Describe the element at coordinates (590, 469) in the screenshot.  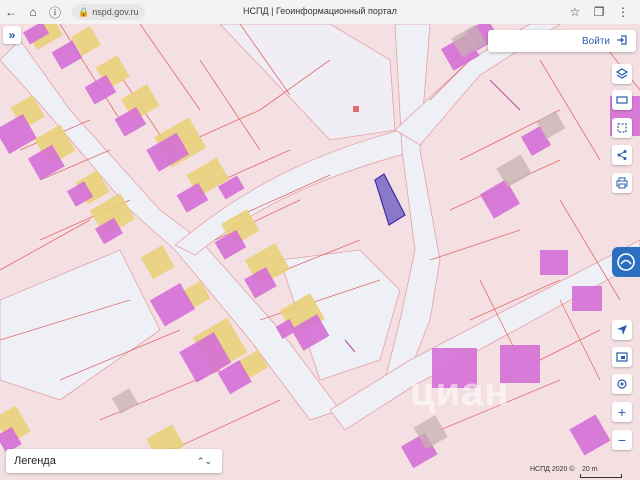
I see `scale-label: 20 m` at that location.